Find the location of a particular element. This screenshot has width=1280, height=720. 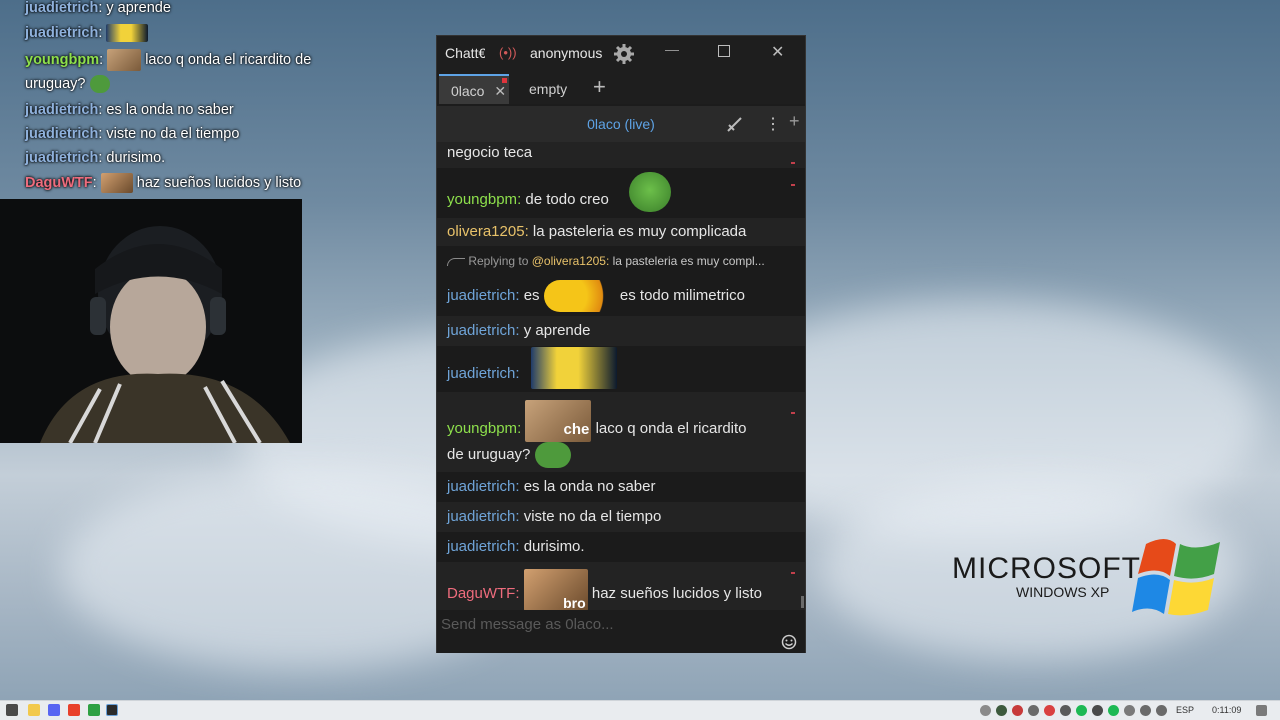

settings-gear-icon is located at coordinates (624, 54).